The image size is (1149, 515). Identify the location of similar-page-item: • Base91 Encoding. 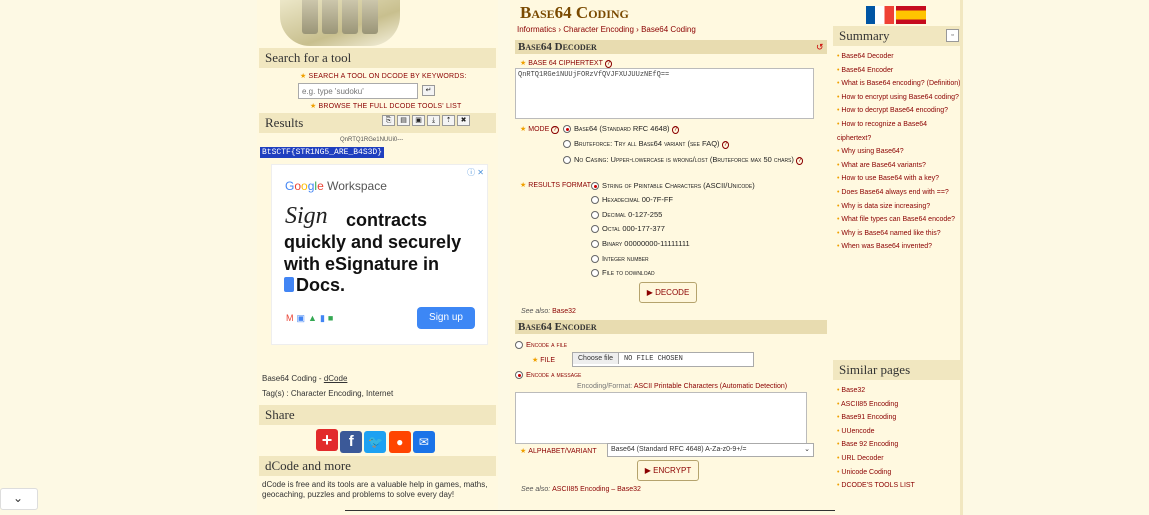
(899, 418).